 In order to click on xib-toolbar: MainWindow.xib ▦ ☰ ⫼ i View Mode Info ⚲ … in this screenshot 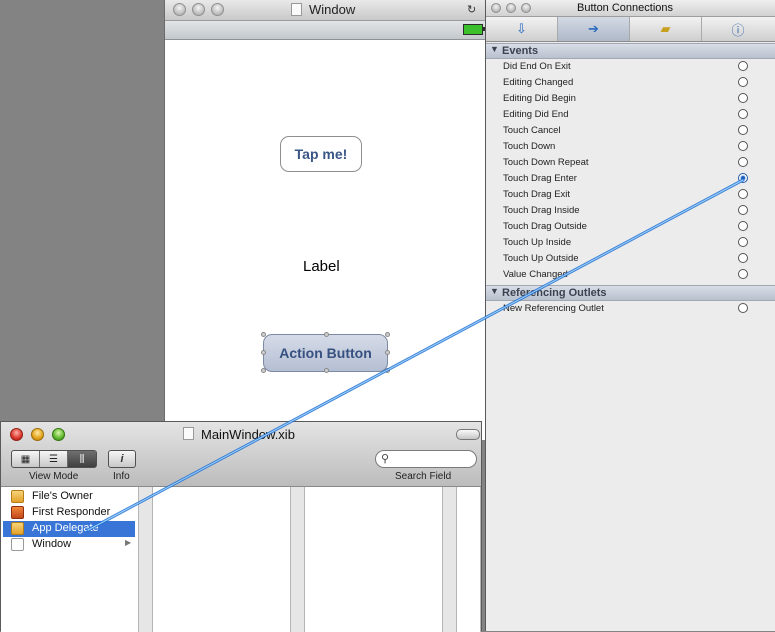, I will do `click(241, 454)`.